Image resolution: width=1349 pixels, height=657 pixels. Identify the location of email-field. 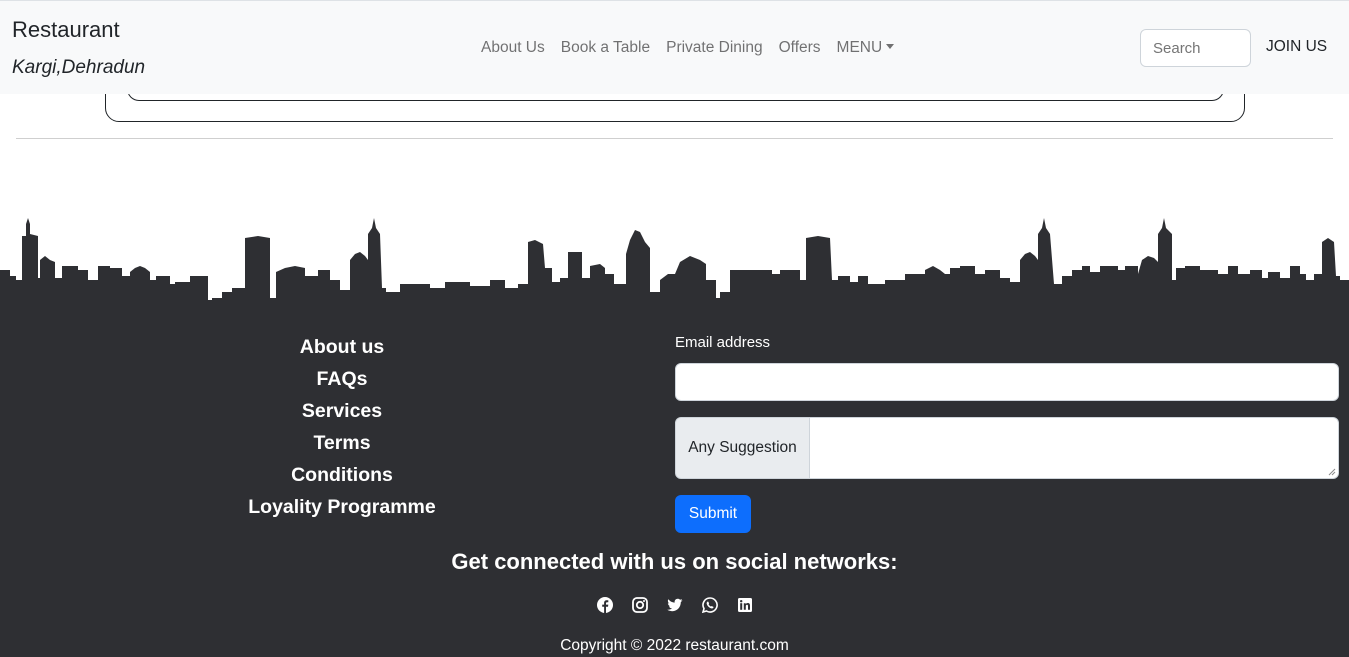
(1007, 382).